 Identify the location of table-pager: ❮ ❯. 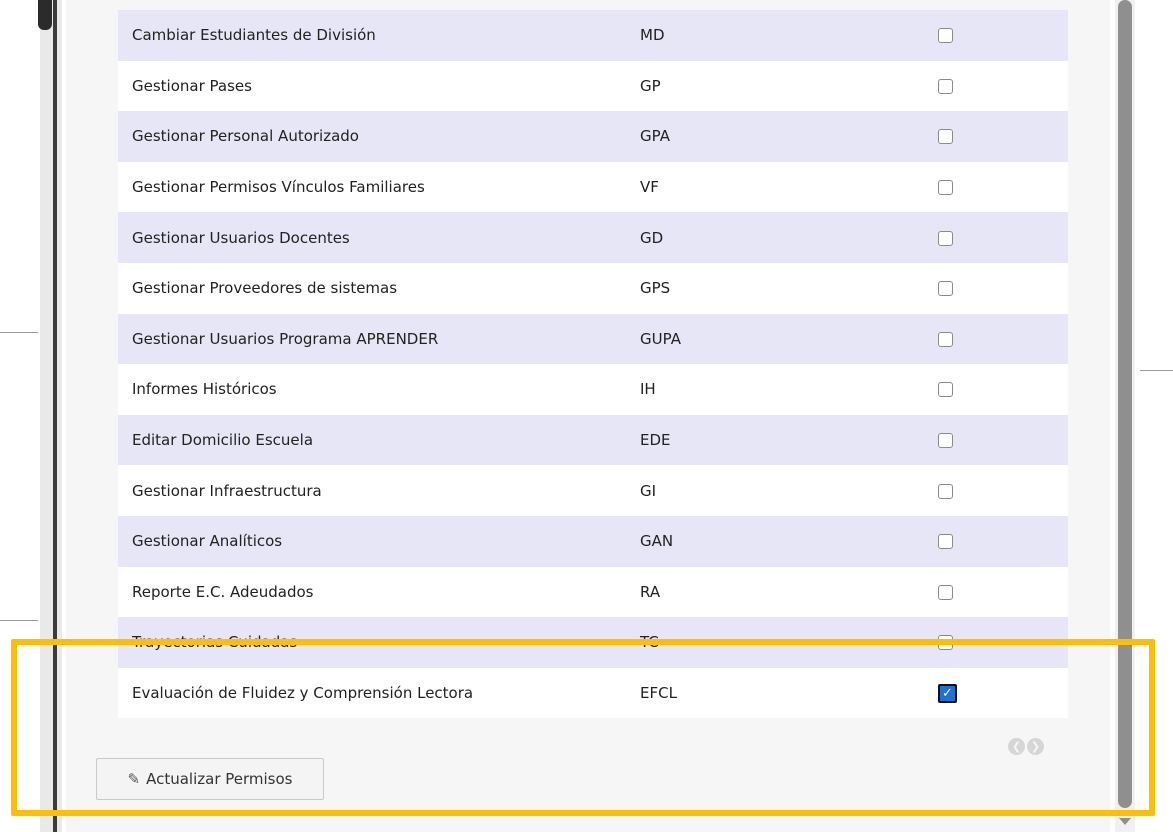
(1026, 746).